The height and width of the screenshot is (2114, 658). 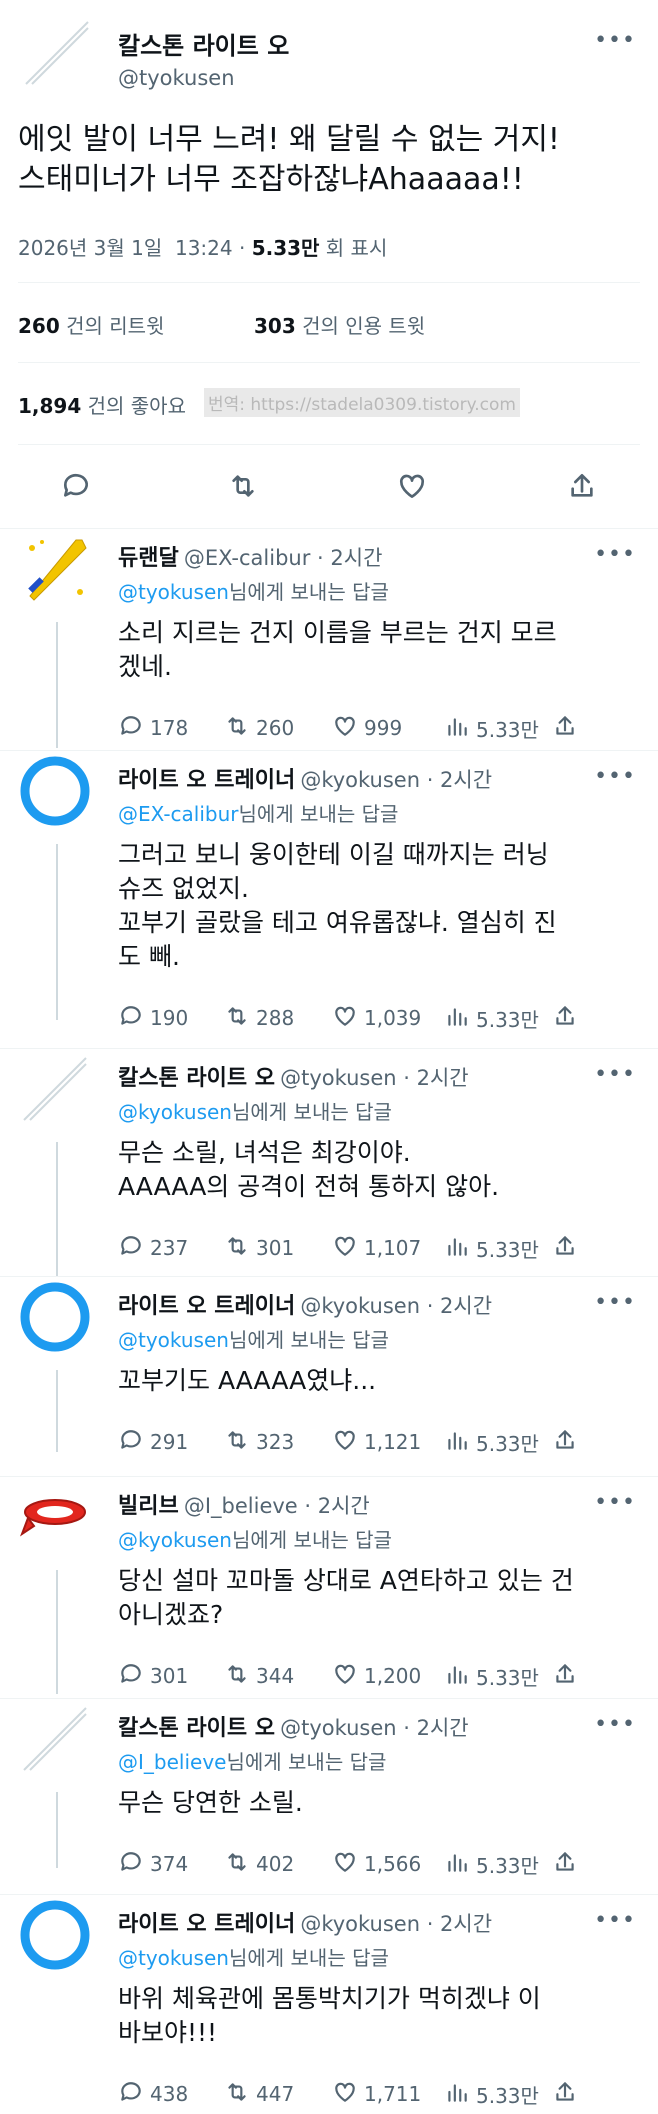 What do you see at coordinates (153, 1864) in the screenshot?
I see `reply-button: 374` at bounding box center [153, 1864].